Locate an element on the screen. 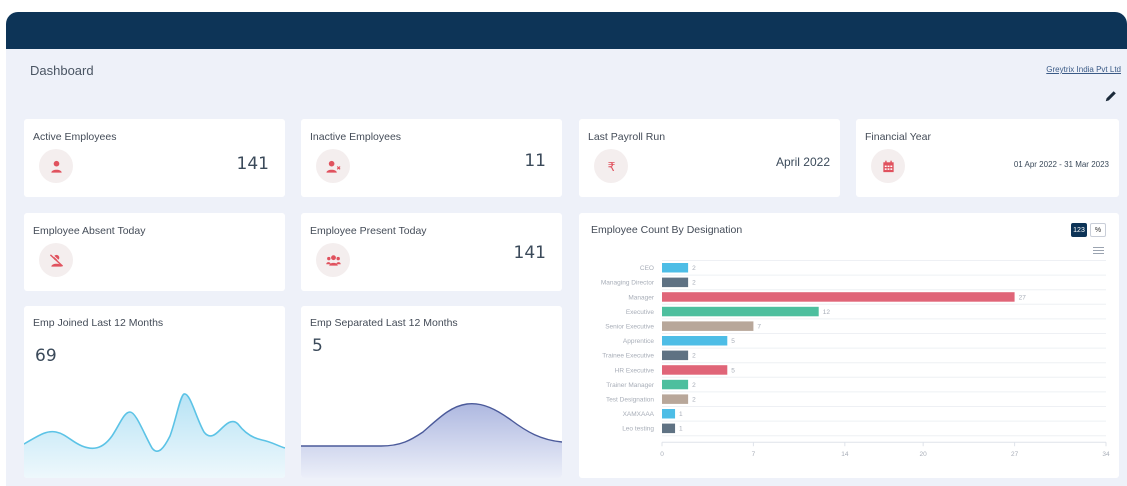  category-label: Manager is located at coordinates (641, 297).